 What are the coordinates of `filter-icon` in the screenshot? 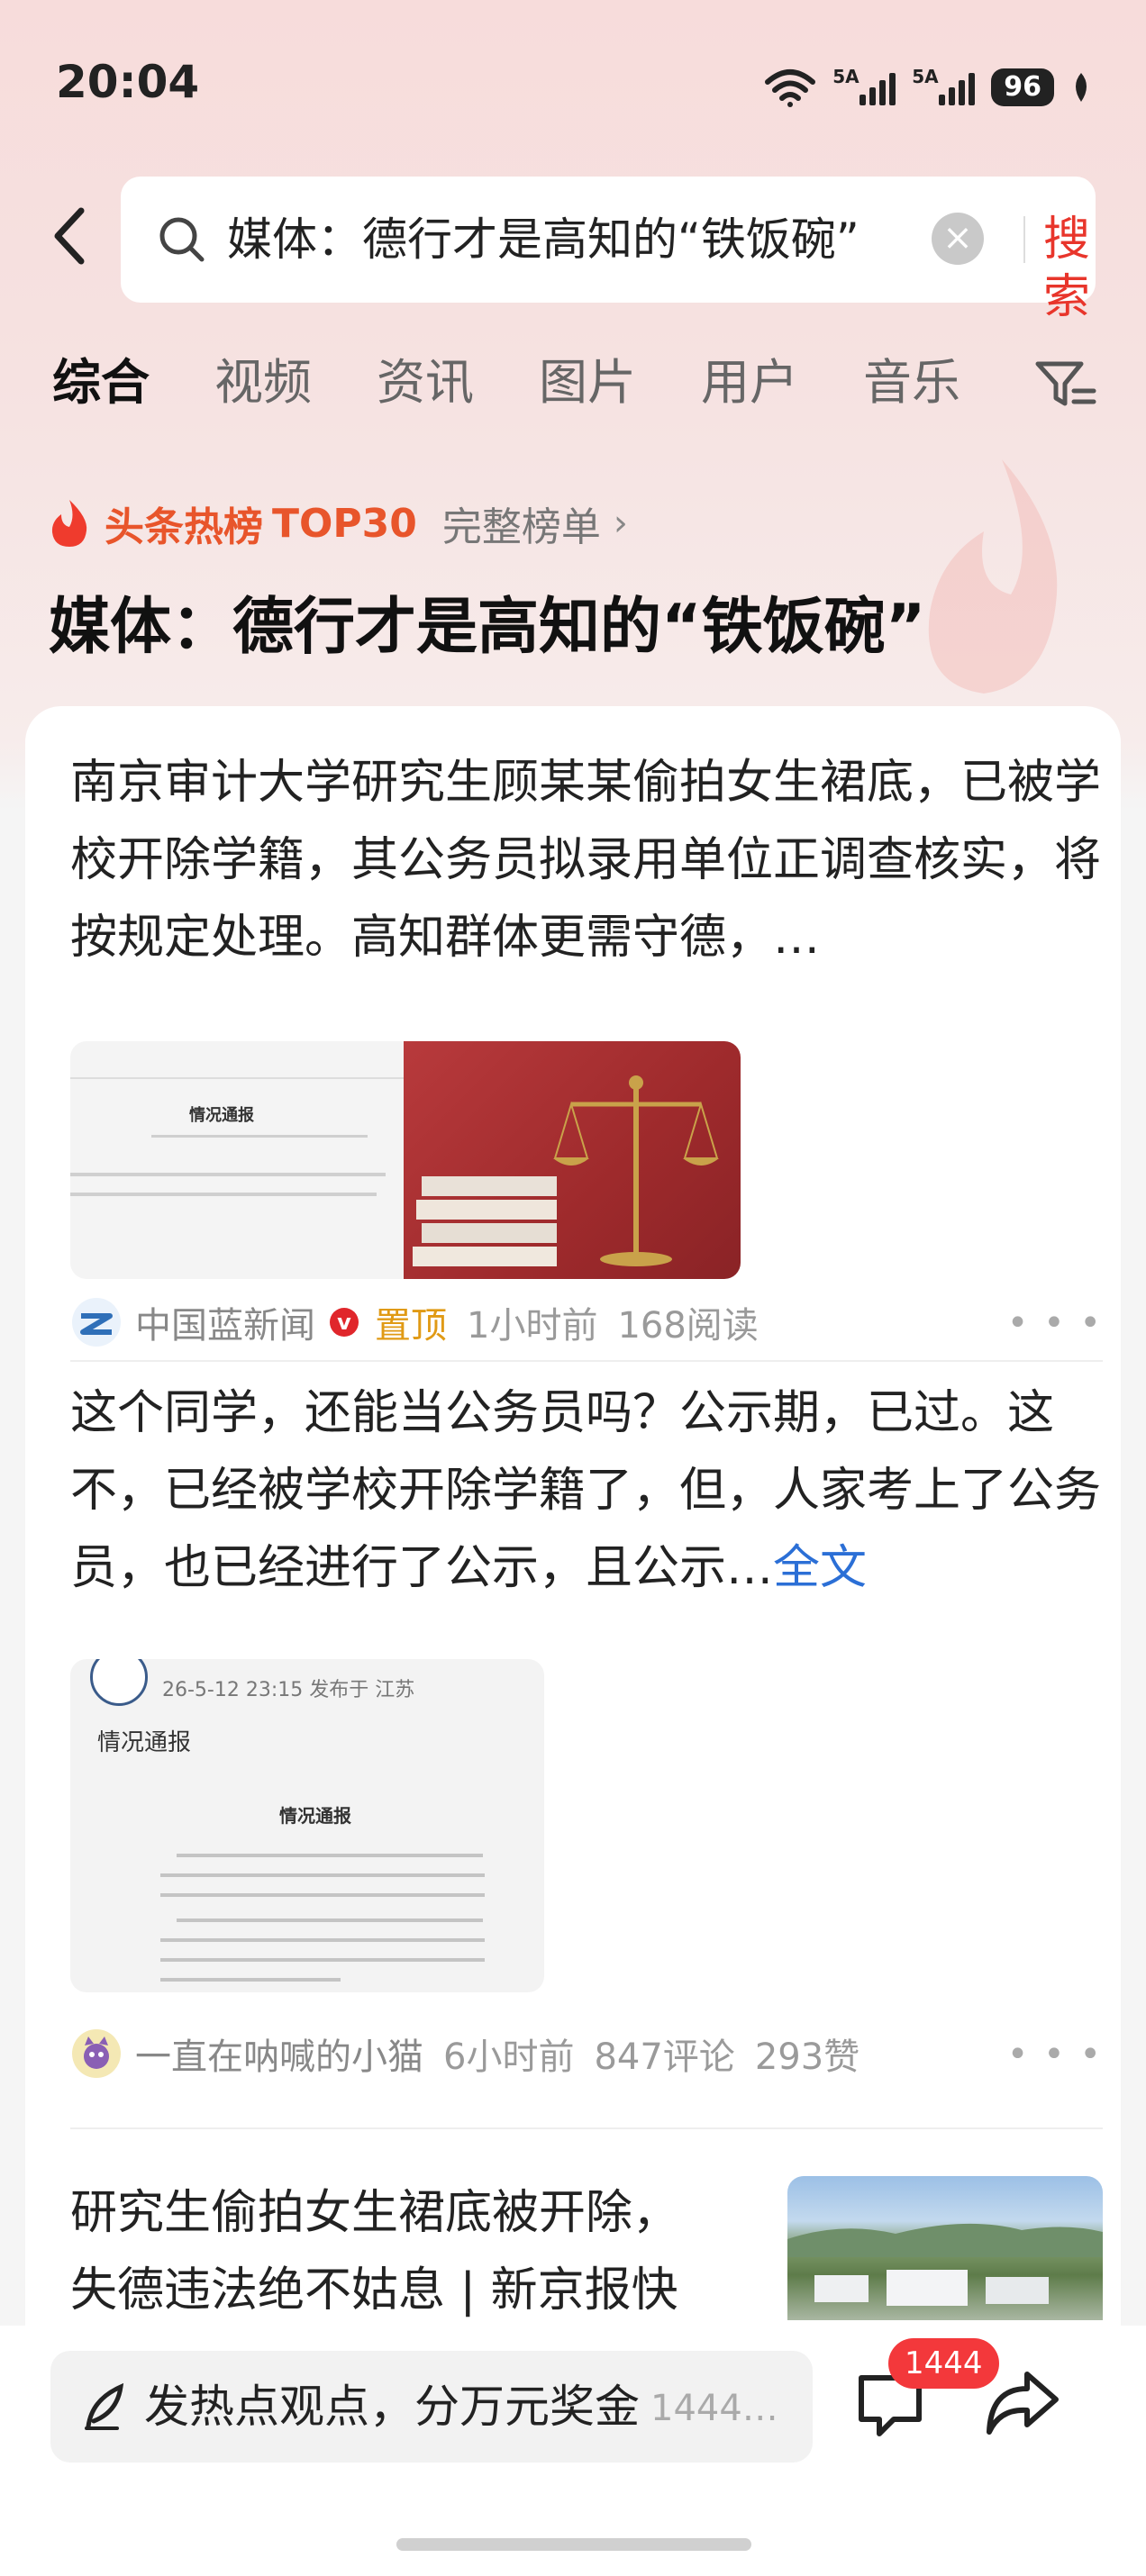 It's located at (1065, 384).